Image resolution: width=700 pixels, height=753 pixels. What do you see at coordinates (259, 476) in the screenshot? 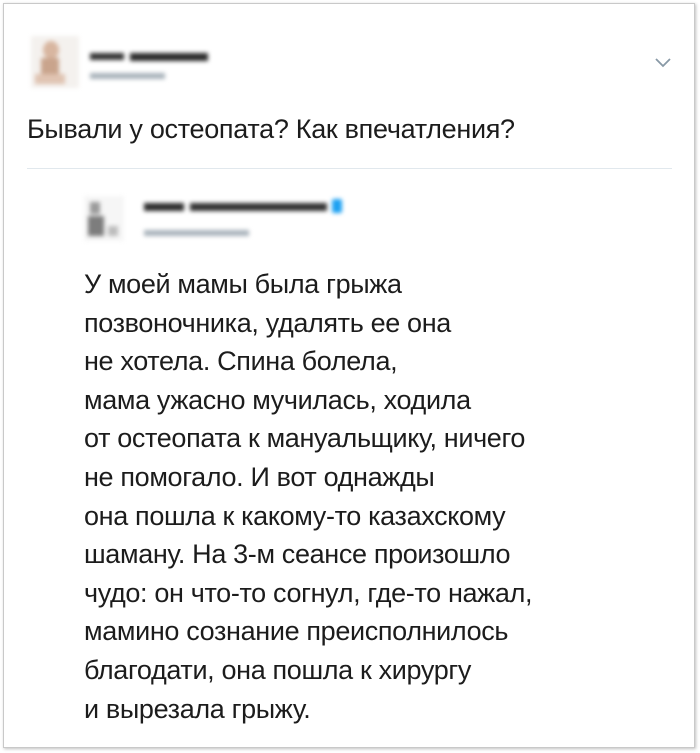
I see `text-line: не помогало. И вот однажды` at bounding box center [259, 476].